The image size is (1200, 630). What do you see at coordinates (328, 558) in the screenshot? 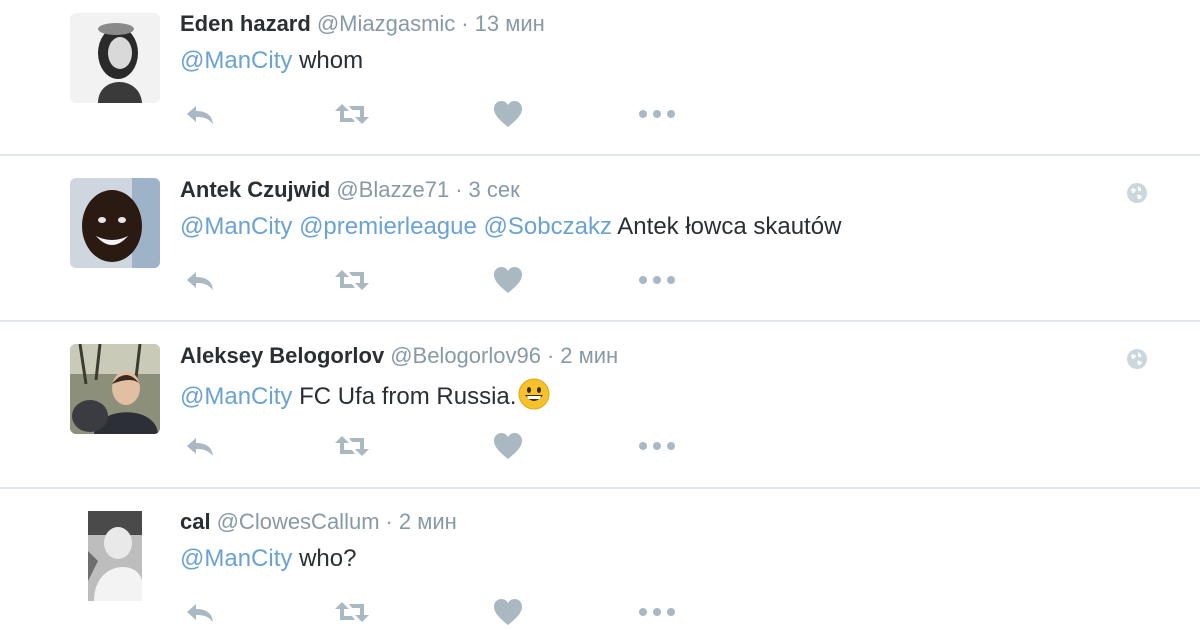
I see `tweet-body: who?` at bounding box center [328, 558].